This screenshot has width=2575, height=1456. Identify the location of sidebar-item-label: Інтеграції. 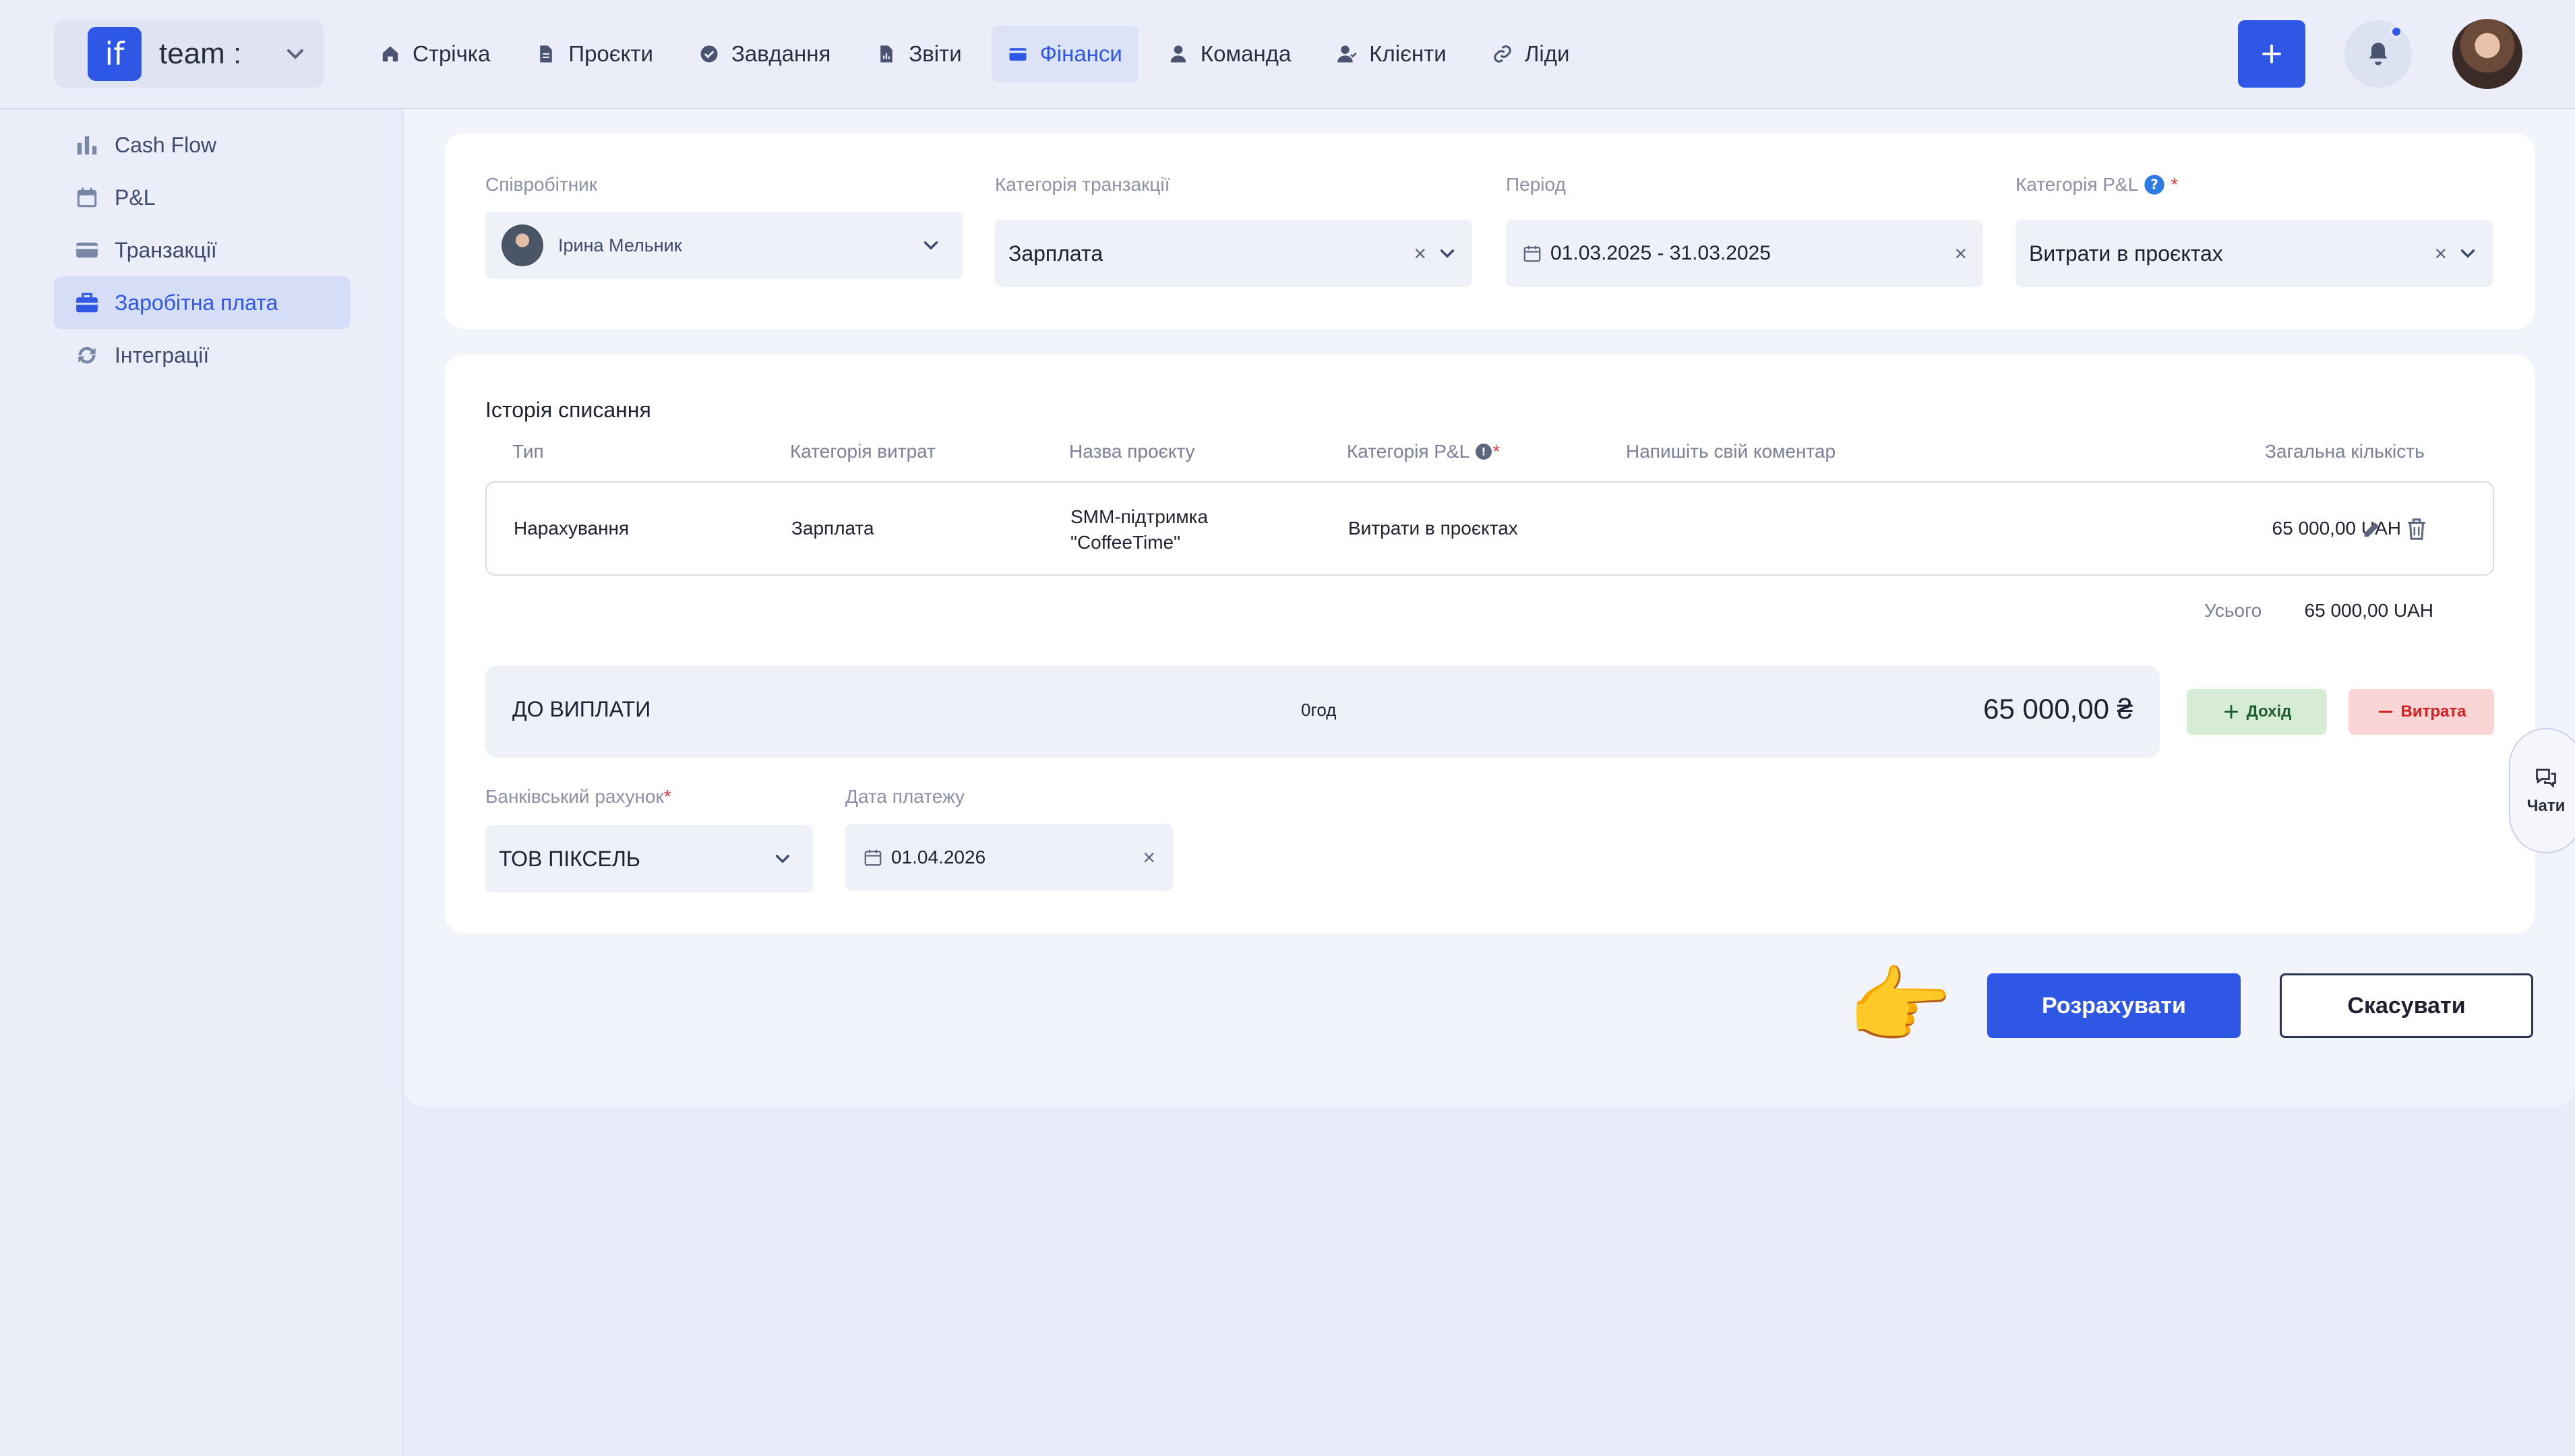
(162, 354).